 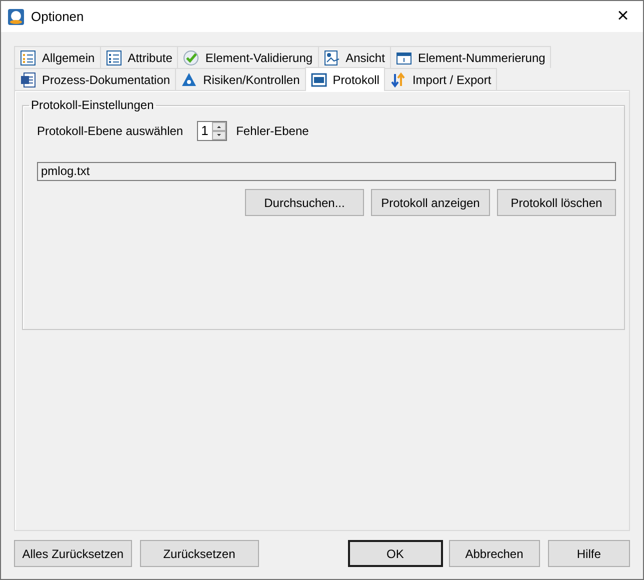 I want to click on triangle-icon, so click(x=189, y=80).